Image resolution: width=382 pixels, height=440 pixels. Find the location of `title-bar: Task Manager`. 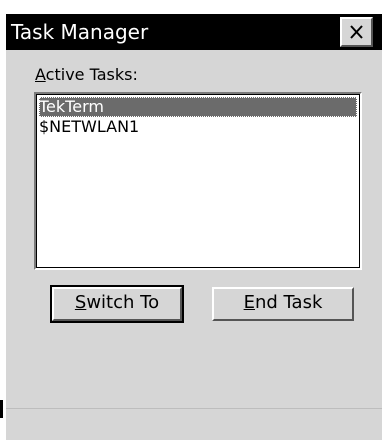

title-bar: Task Manager is located at coordinates (194, 32).